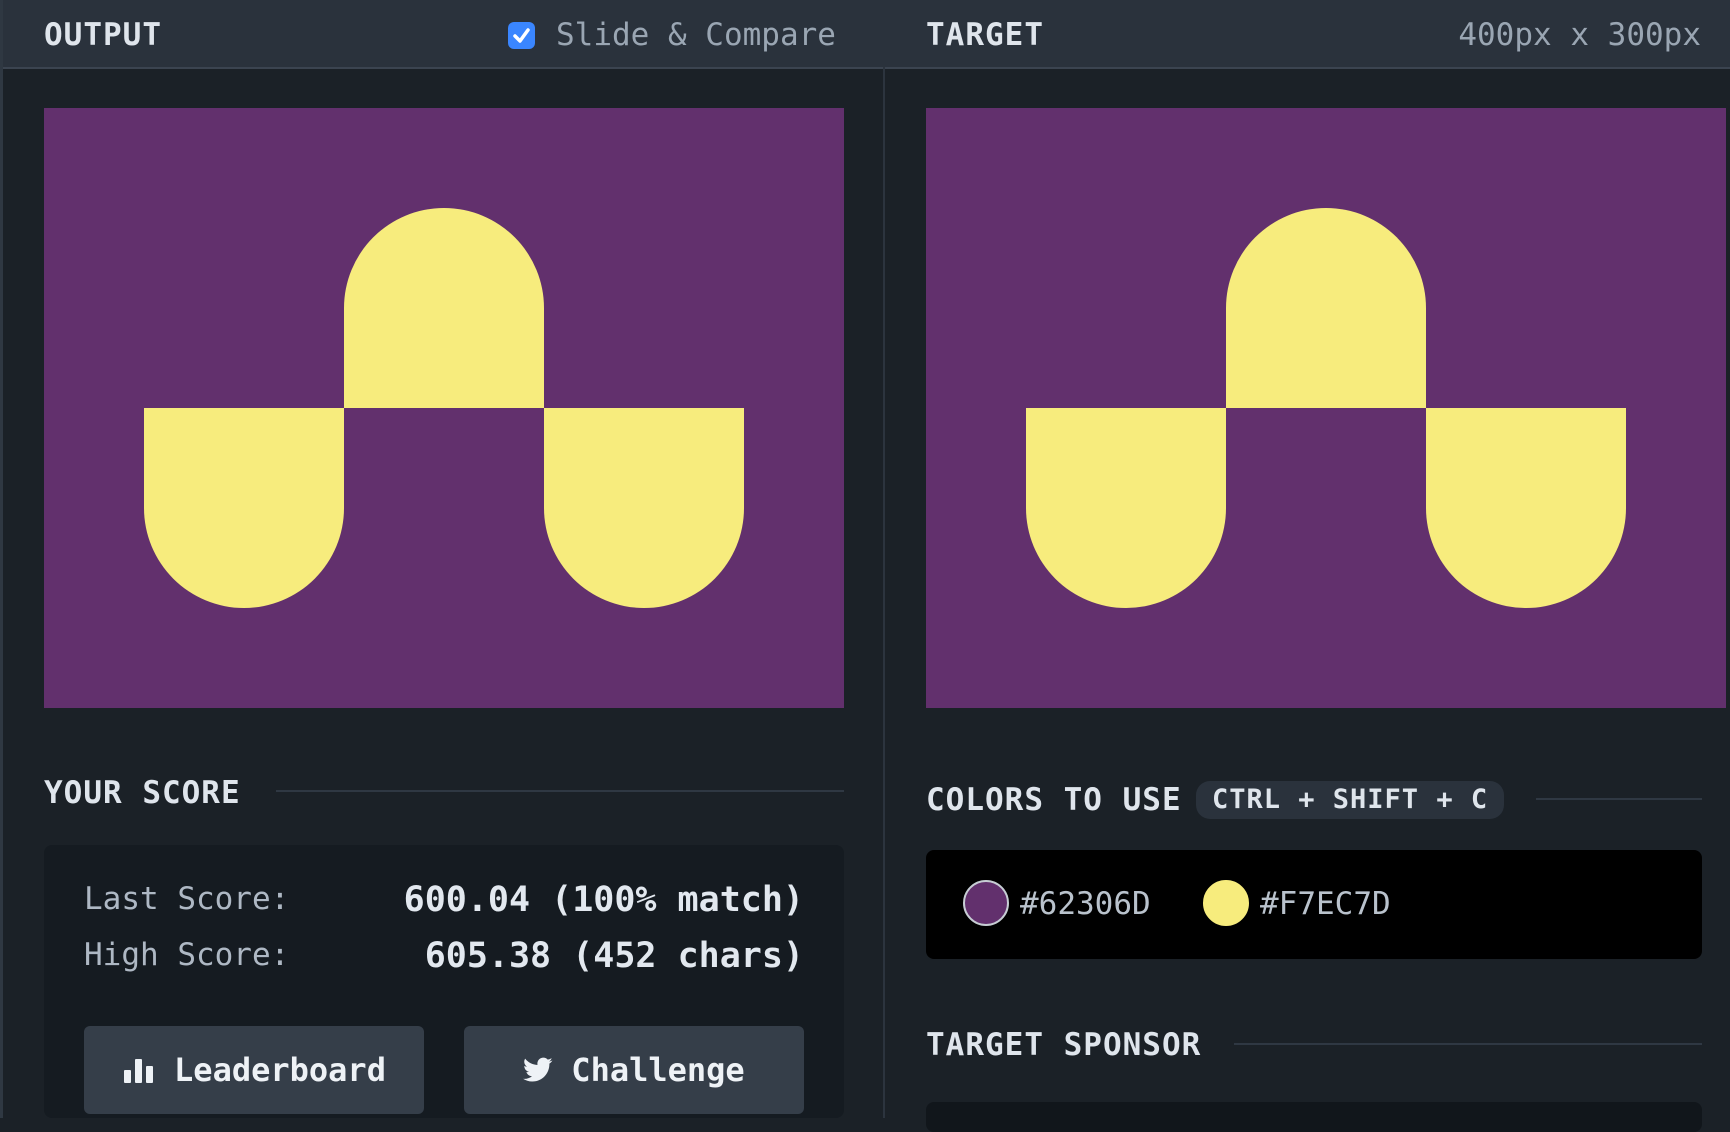 This screenshot has height=1132, width=1730. I want to click on yellow-swatch-icon, so click(1226, 903).